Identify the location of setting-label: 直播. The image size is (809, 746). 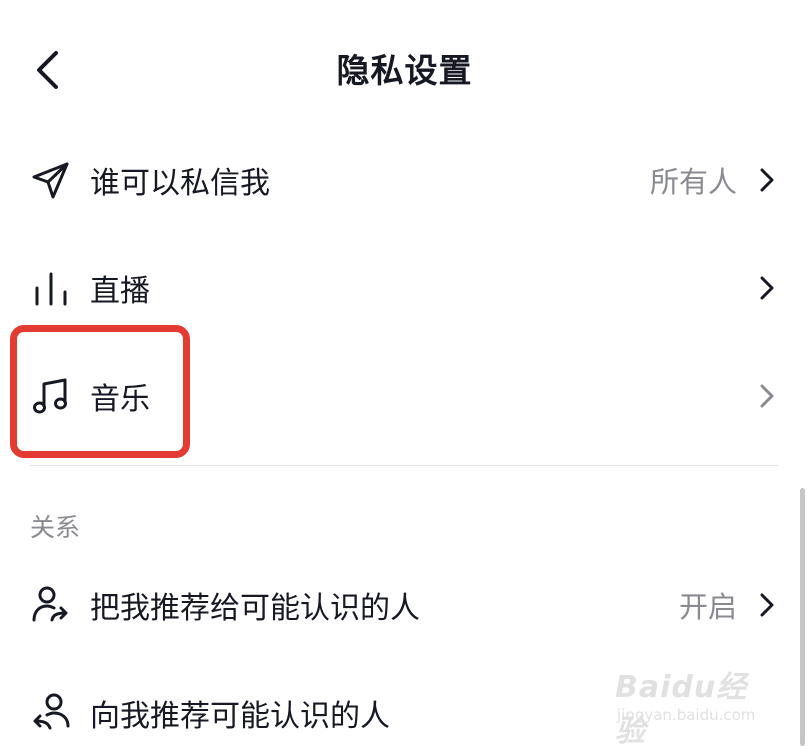
(120, 291).